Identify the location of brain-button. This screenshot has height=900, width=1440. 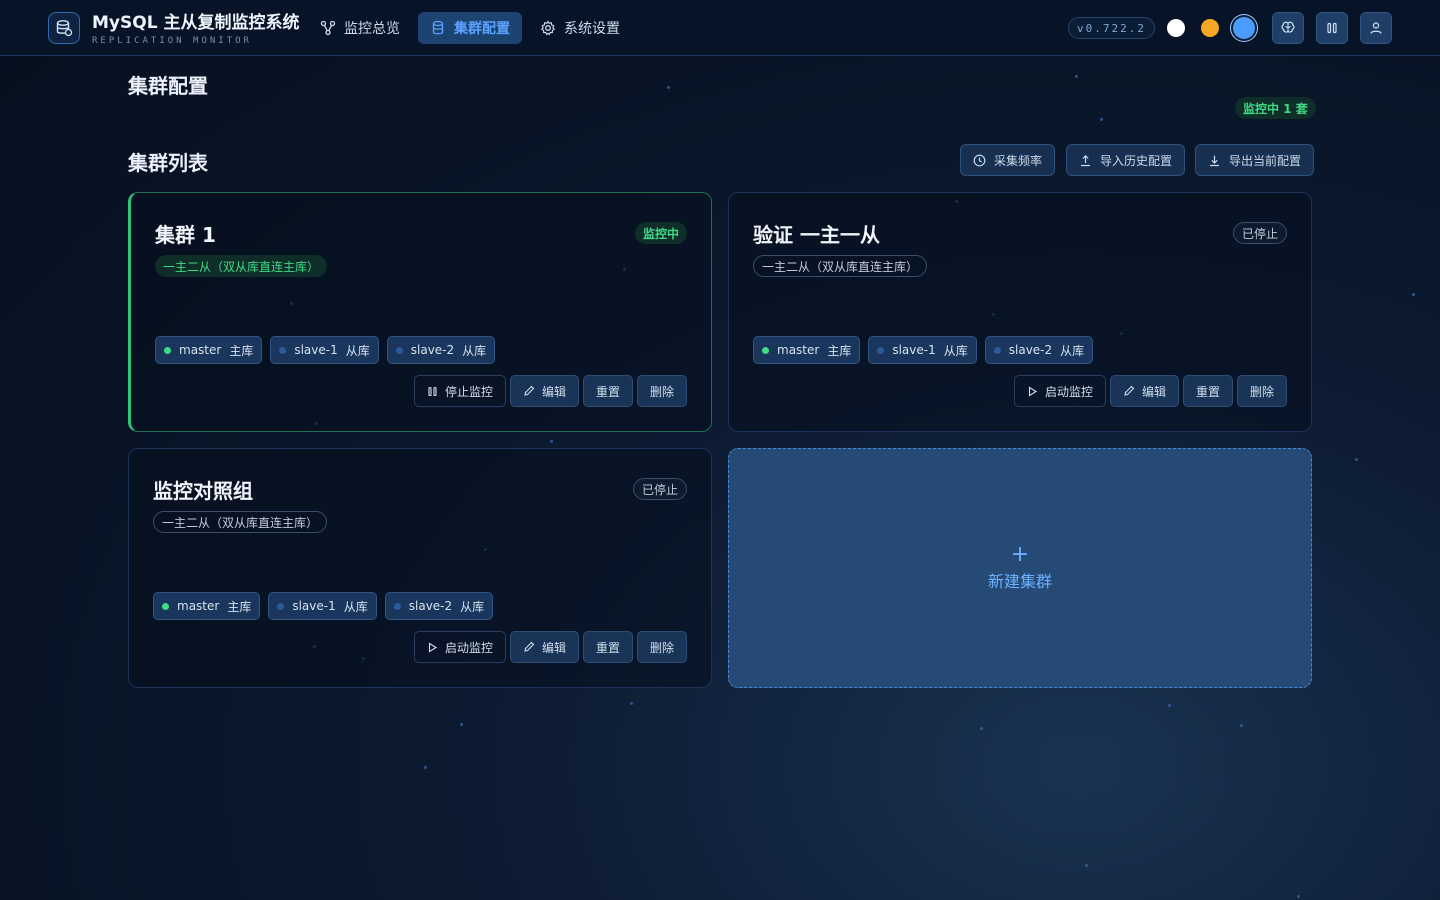
(1288, 28).